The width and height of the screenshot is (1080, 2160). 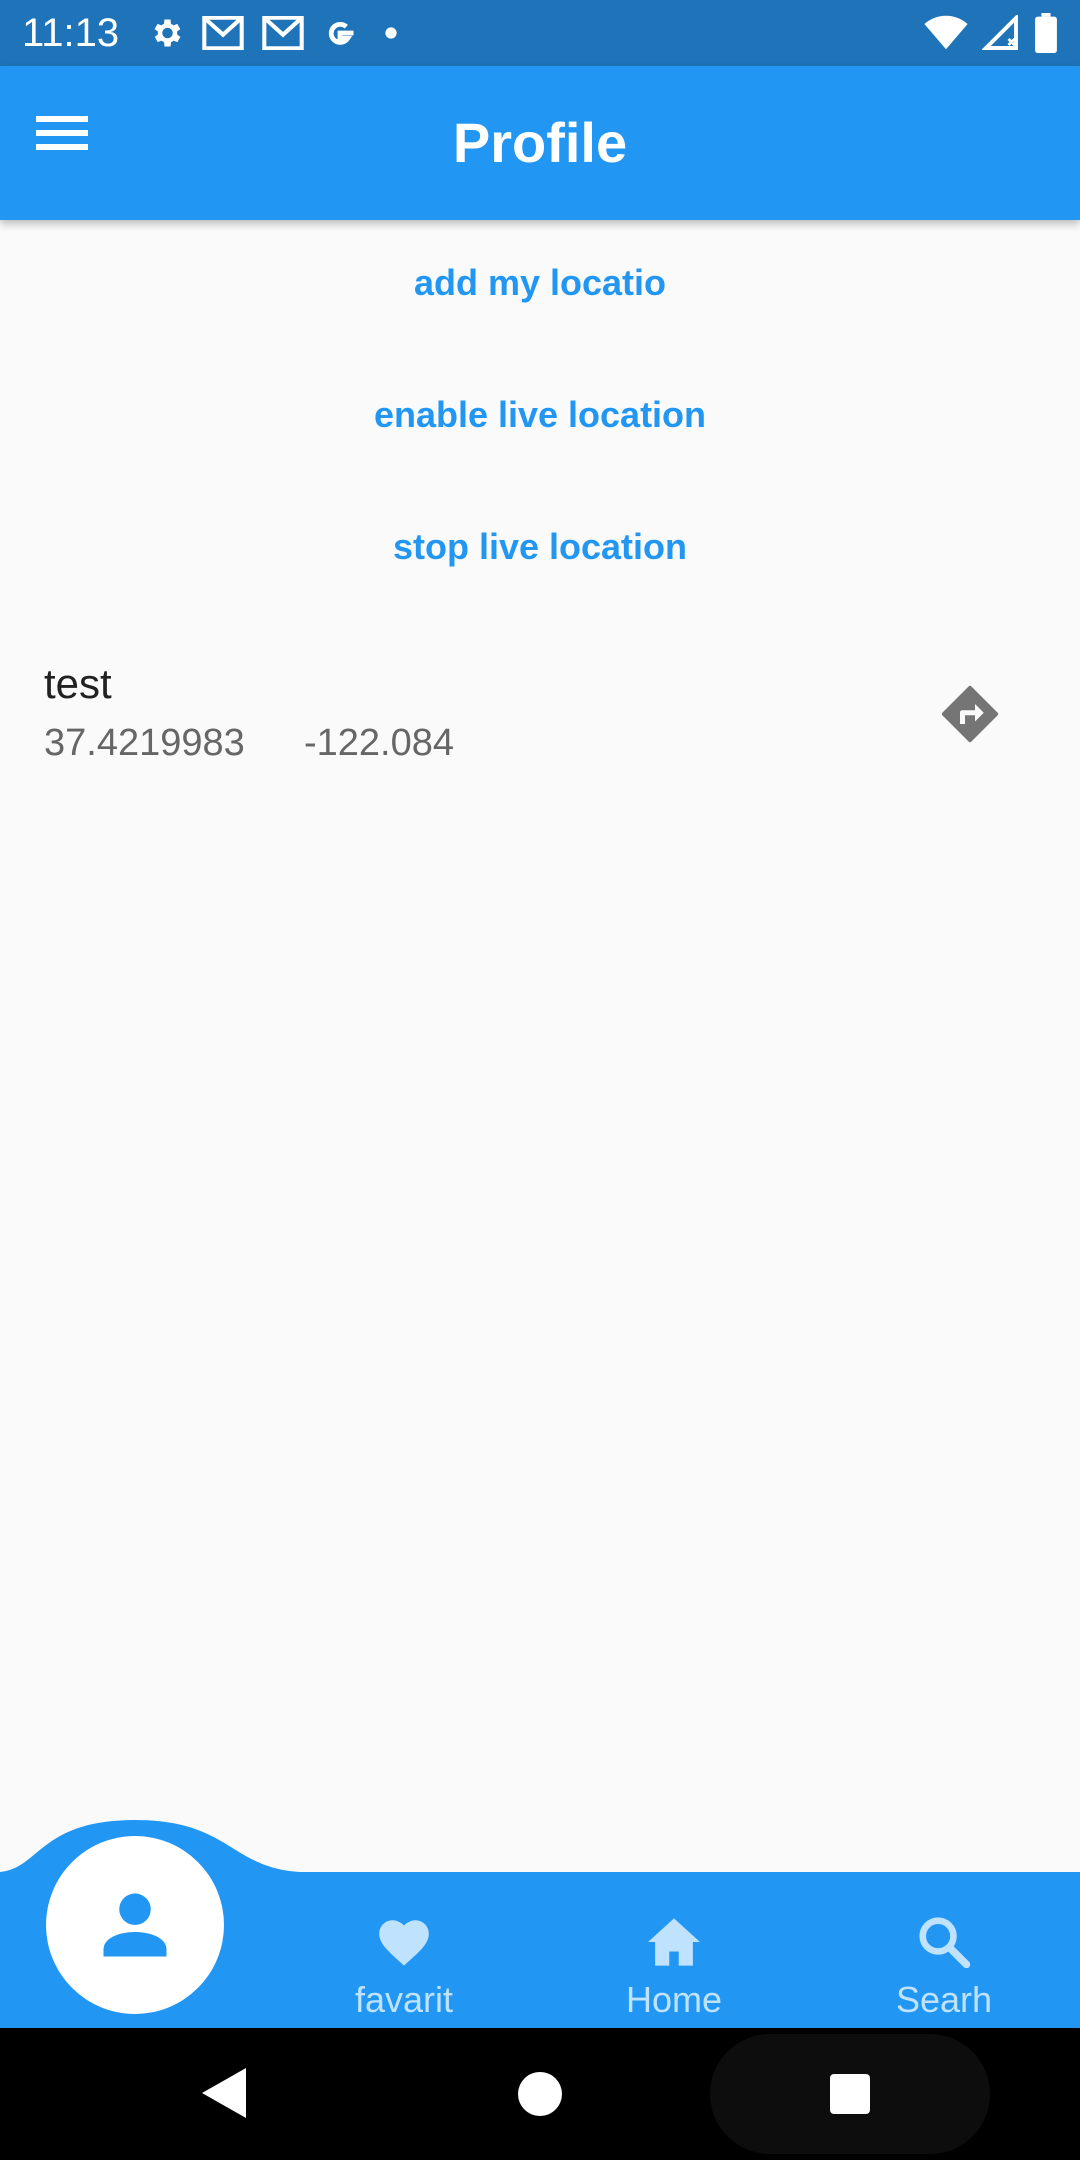 I want to click on status-bar: 11:13, so click(x=540, y=33).